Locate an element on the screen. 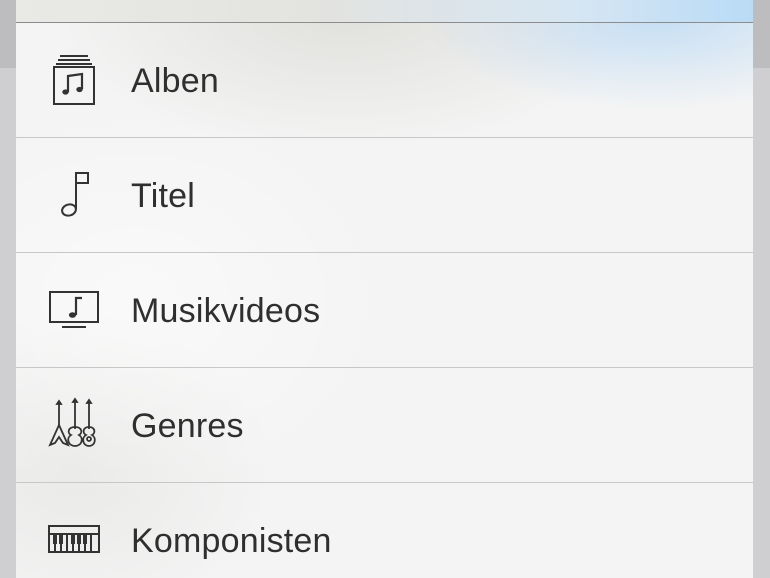 The width and height of the screenshot is (770, 578). album-stack-icon is located at coordinates (74, 79).